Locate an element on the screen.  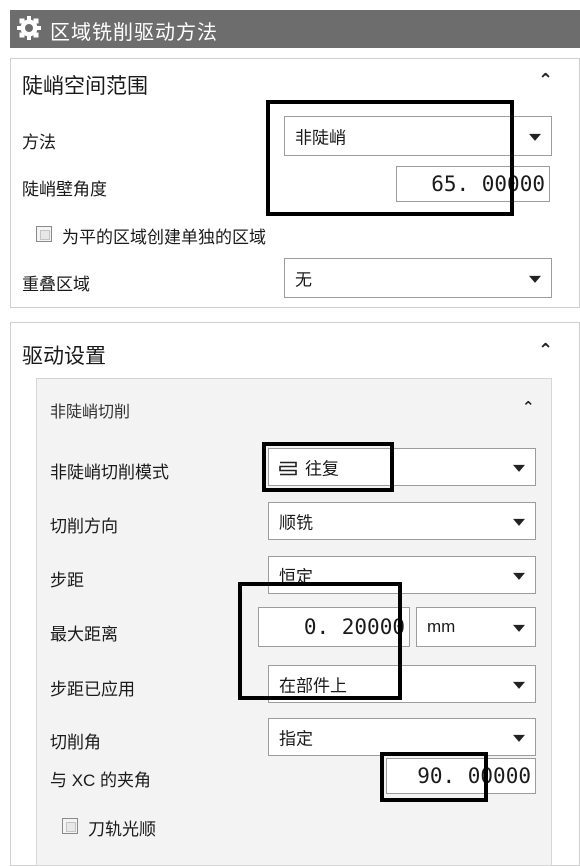
cut-mode-label: 非陡峭切削模式 is located at coordinates (109, 472).